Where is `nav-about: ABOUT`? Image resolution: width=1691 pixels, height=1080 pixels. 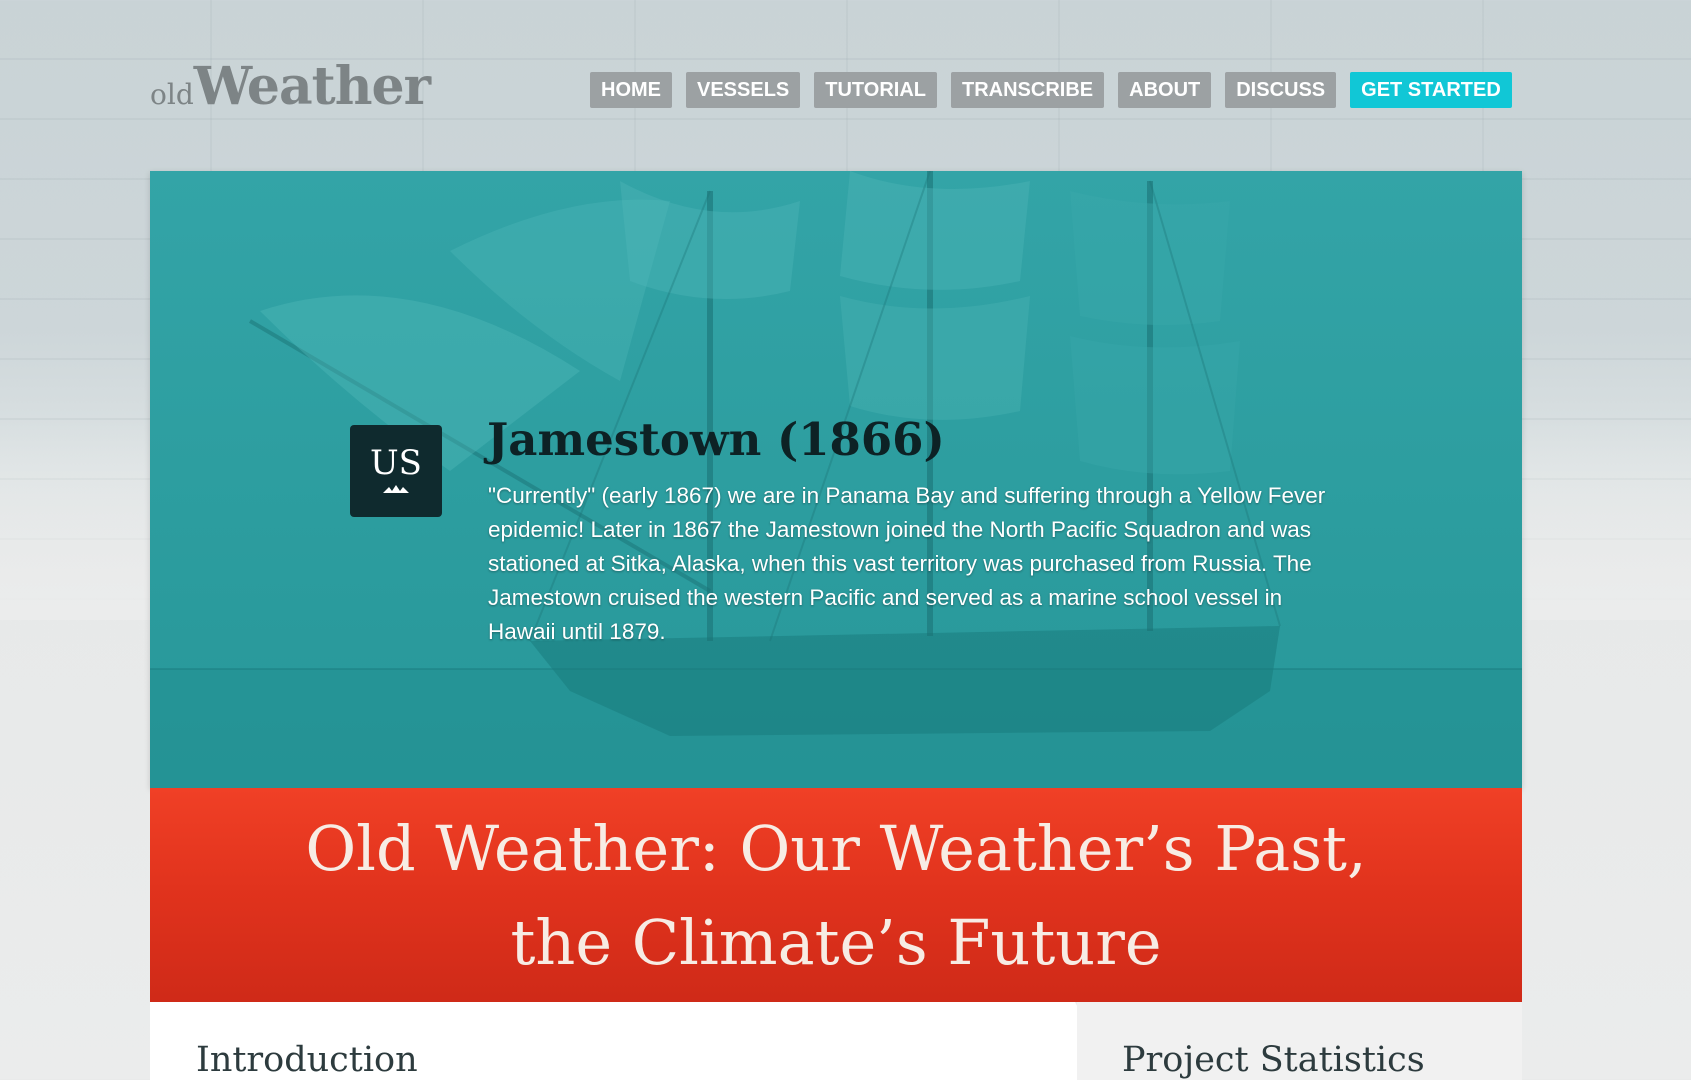
nav-about: ABOUT is located at coordinates (1165, 90).